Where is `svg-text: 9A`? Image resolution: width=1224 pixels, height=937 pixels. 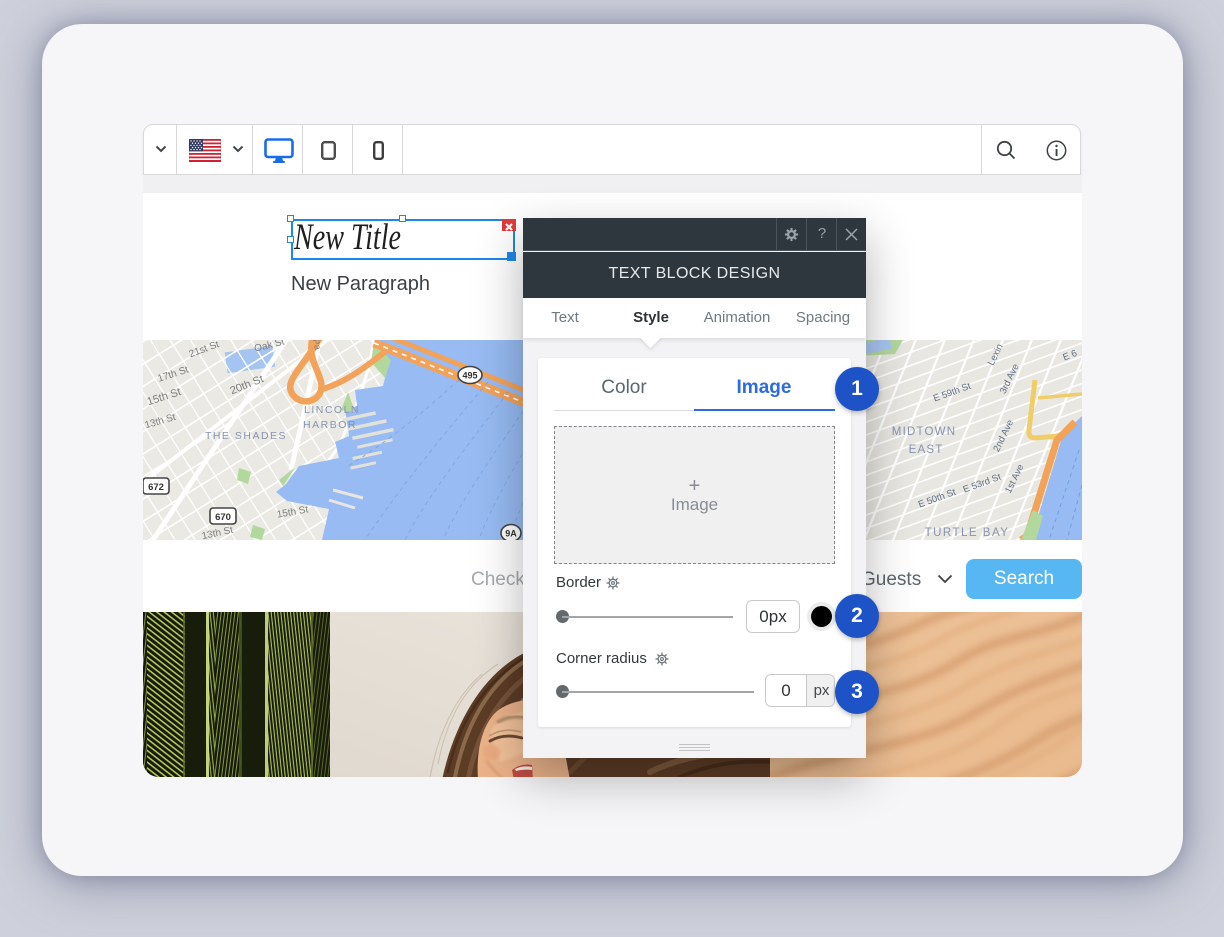
svg-text: 9A is located at coordinates (511, 534).